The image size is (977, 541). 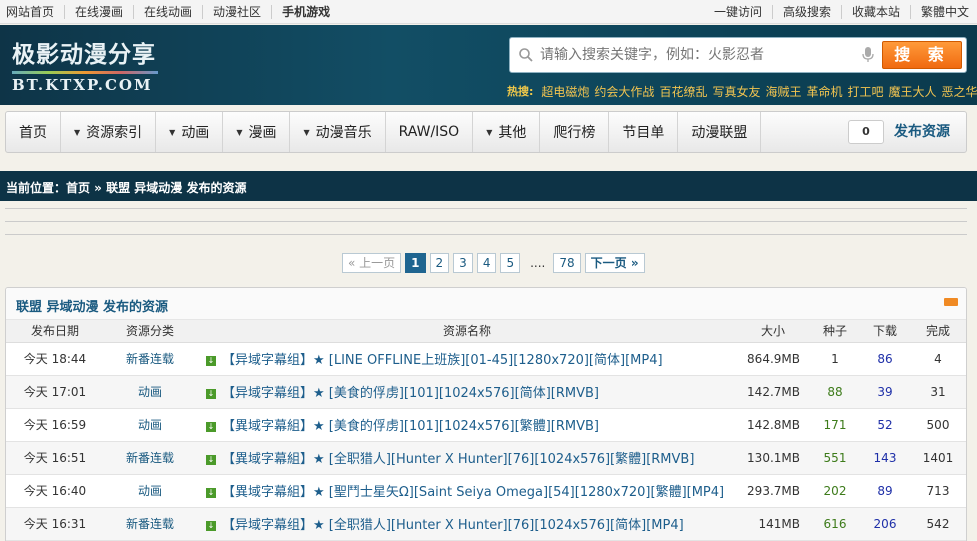 I want to click on seed-count: 551, so click(x=835, y=458).